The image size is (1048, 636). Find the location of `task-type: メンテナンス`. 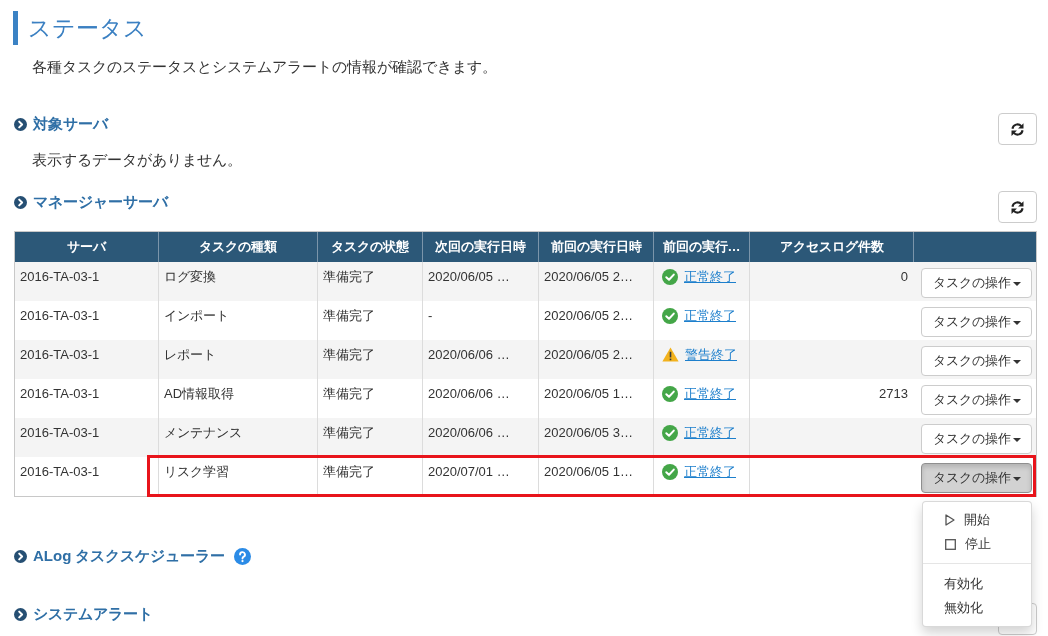

task-type: メンテナンス is located at coordinates (203, 432).